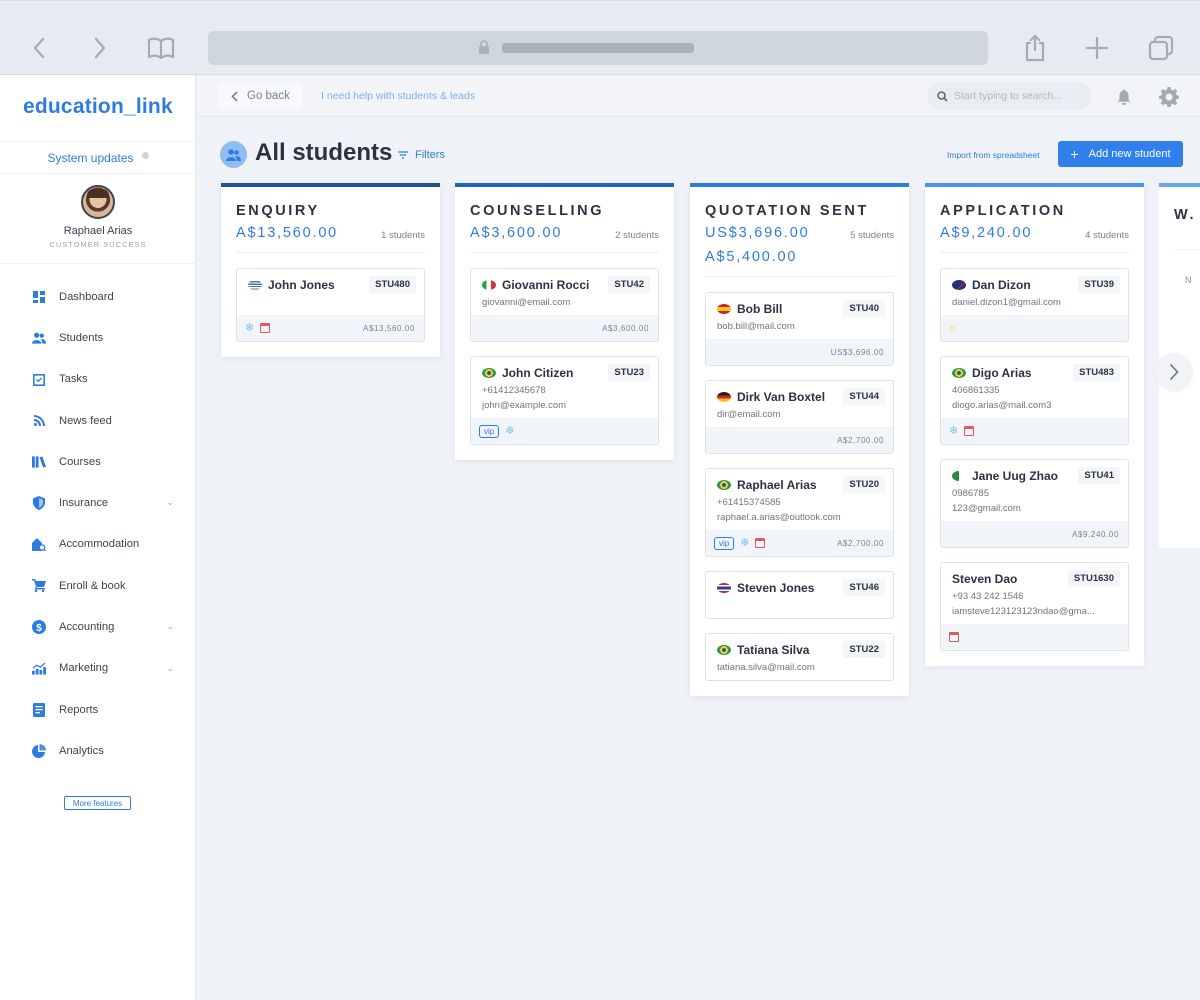 The width and height of the screenshot is (1200, 1000). Describe the element at coordinates (864, 396) in the screenshot. I see `student-id-badge: STU44` at that location.